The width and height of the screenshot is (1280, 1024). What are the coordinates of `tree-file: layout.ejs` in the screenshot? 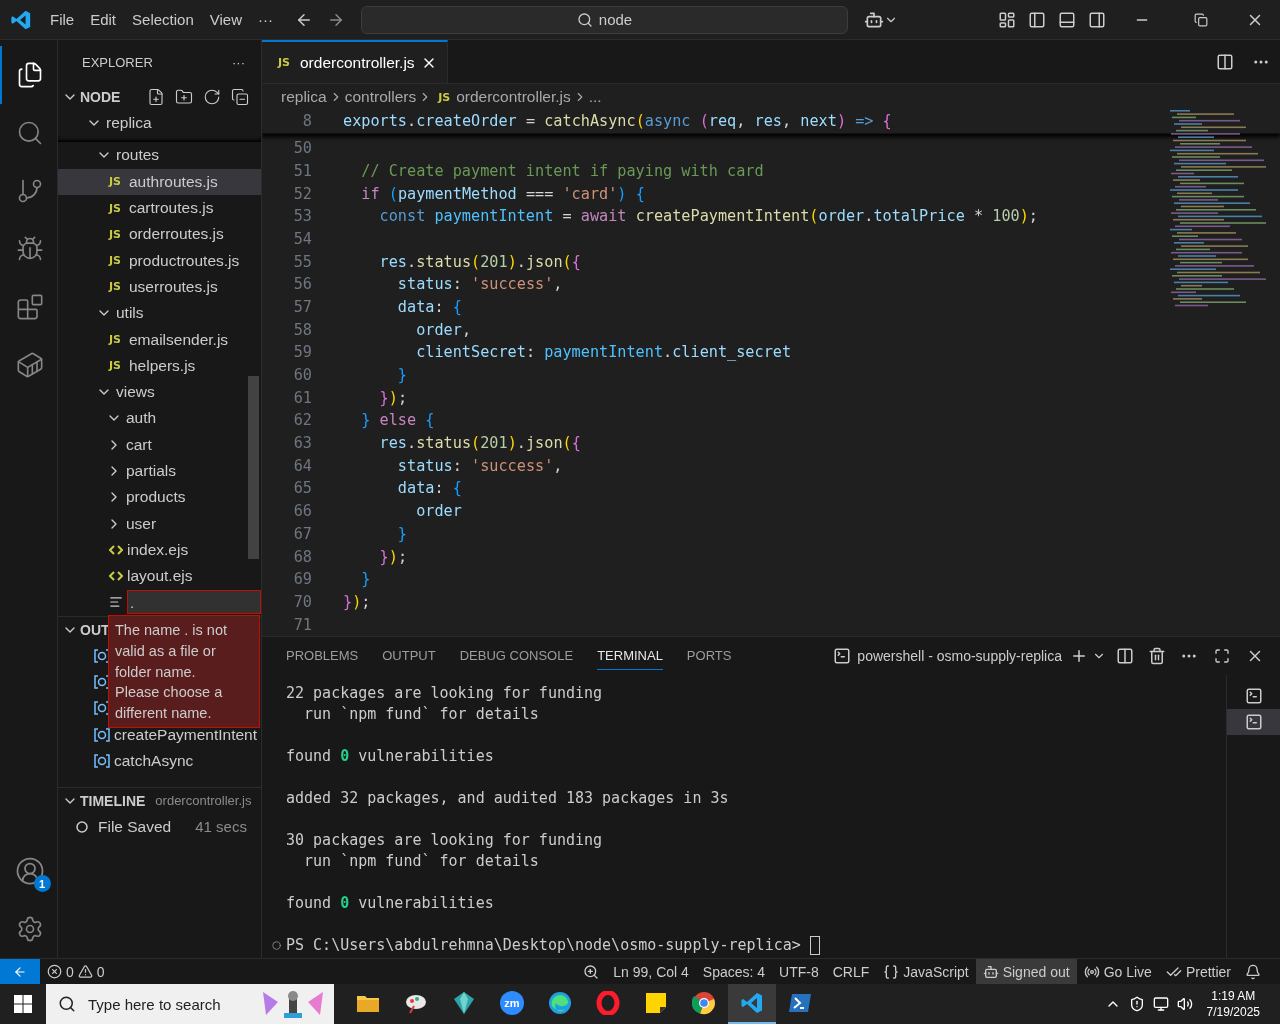 It's located at (159, 576).